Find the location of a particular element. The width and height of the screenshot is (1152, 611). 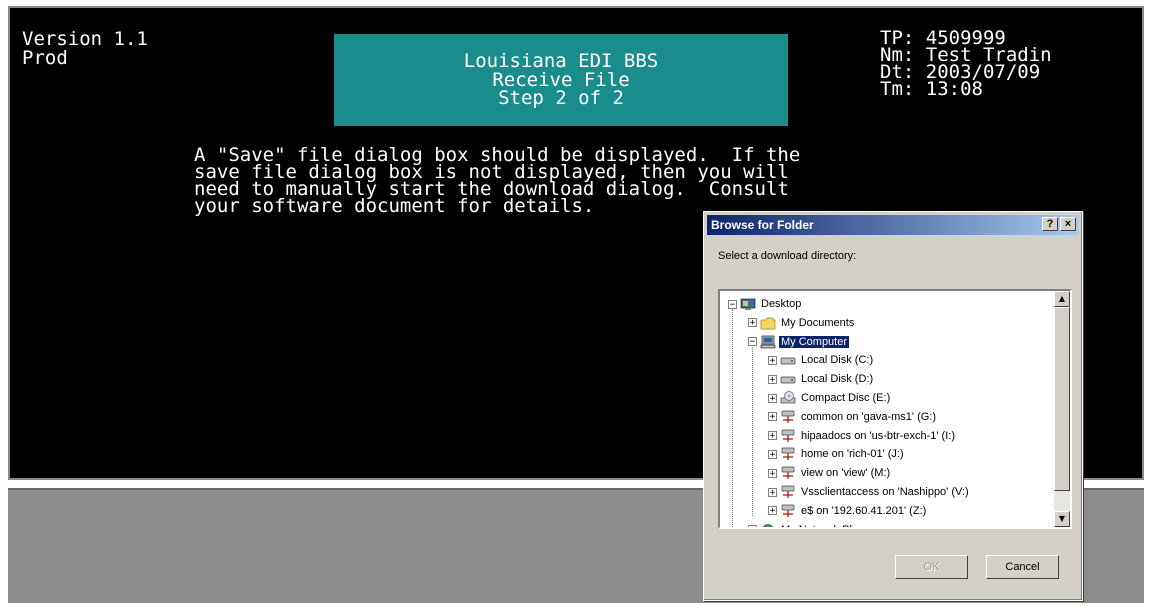

scroll-down-icon: ▼ is located at coordinates (1062, 519).